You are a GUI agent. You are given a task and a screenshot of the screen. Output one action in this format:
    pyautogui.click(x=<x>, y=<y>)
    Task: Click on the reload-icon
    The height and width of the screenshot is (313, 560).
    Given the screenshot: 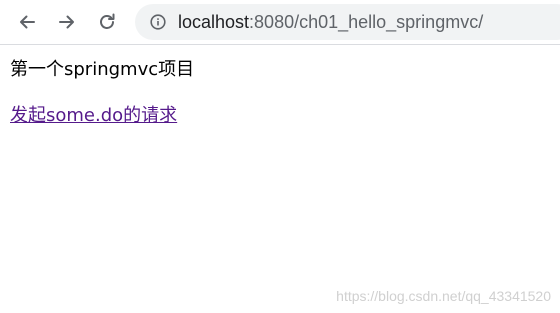 What is the action you would take?
    pyautogui.click(x=107, y=21)
    